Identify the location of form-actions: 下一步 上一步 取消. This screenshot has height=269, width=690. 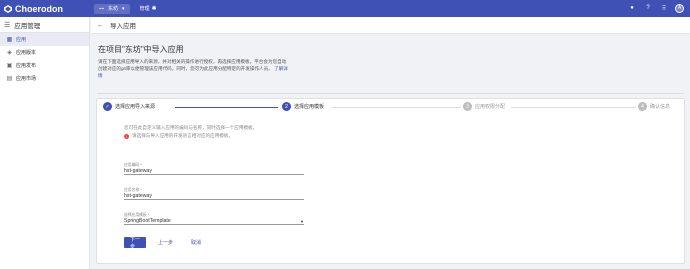
(165, 243).